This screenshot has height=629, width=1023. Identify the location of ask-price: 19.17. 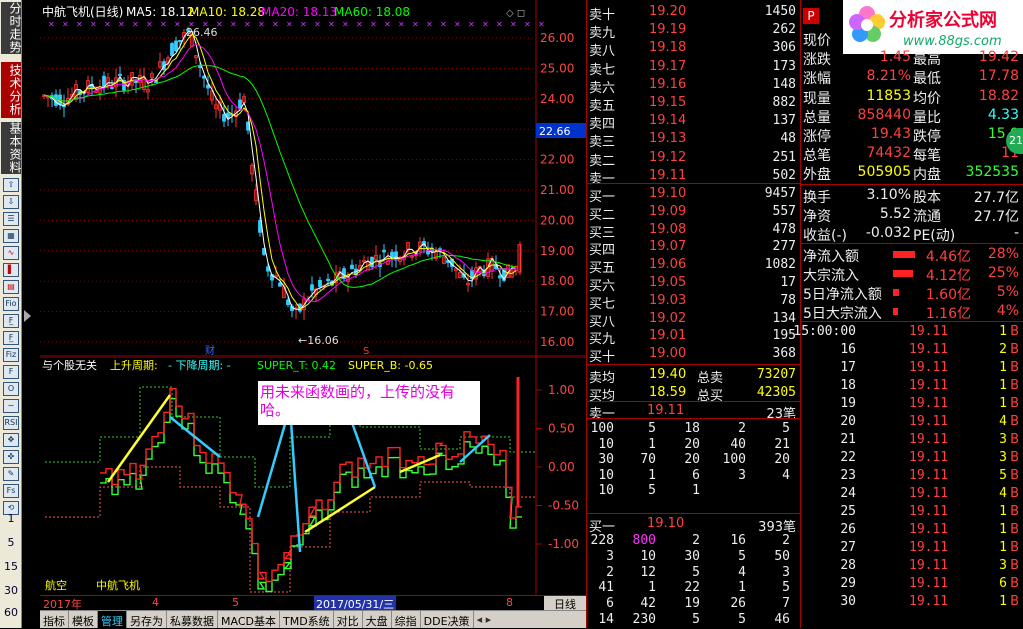
(667, 66).